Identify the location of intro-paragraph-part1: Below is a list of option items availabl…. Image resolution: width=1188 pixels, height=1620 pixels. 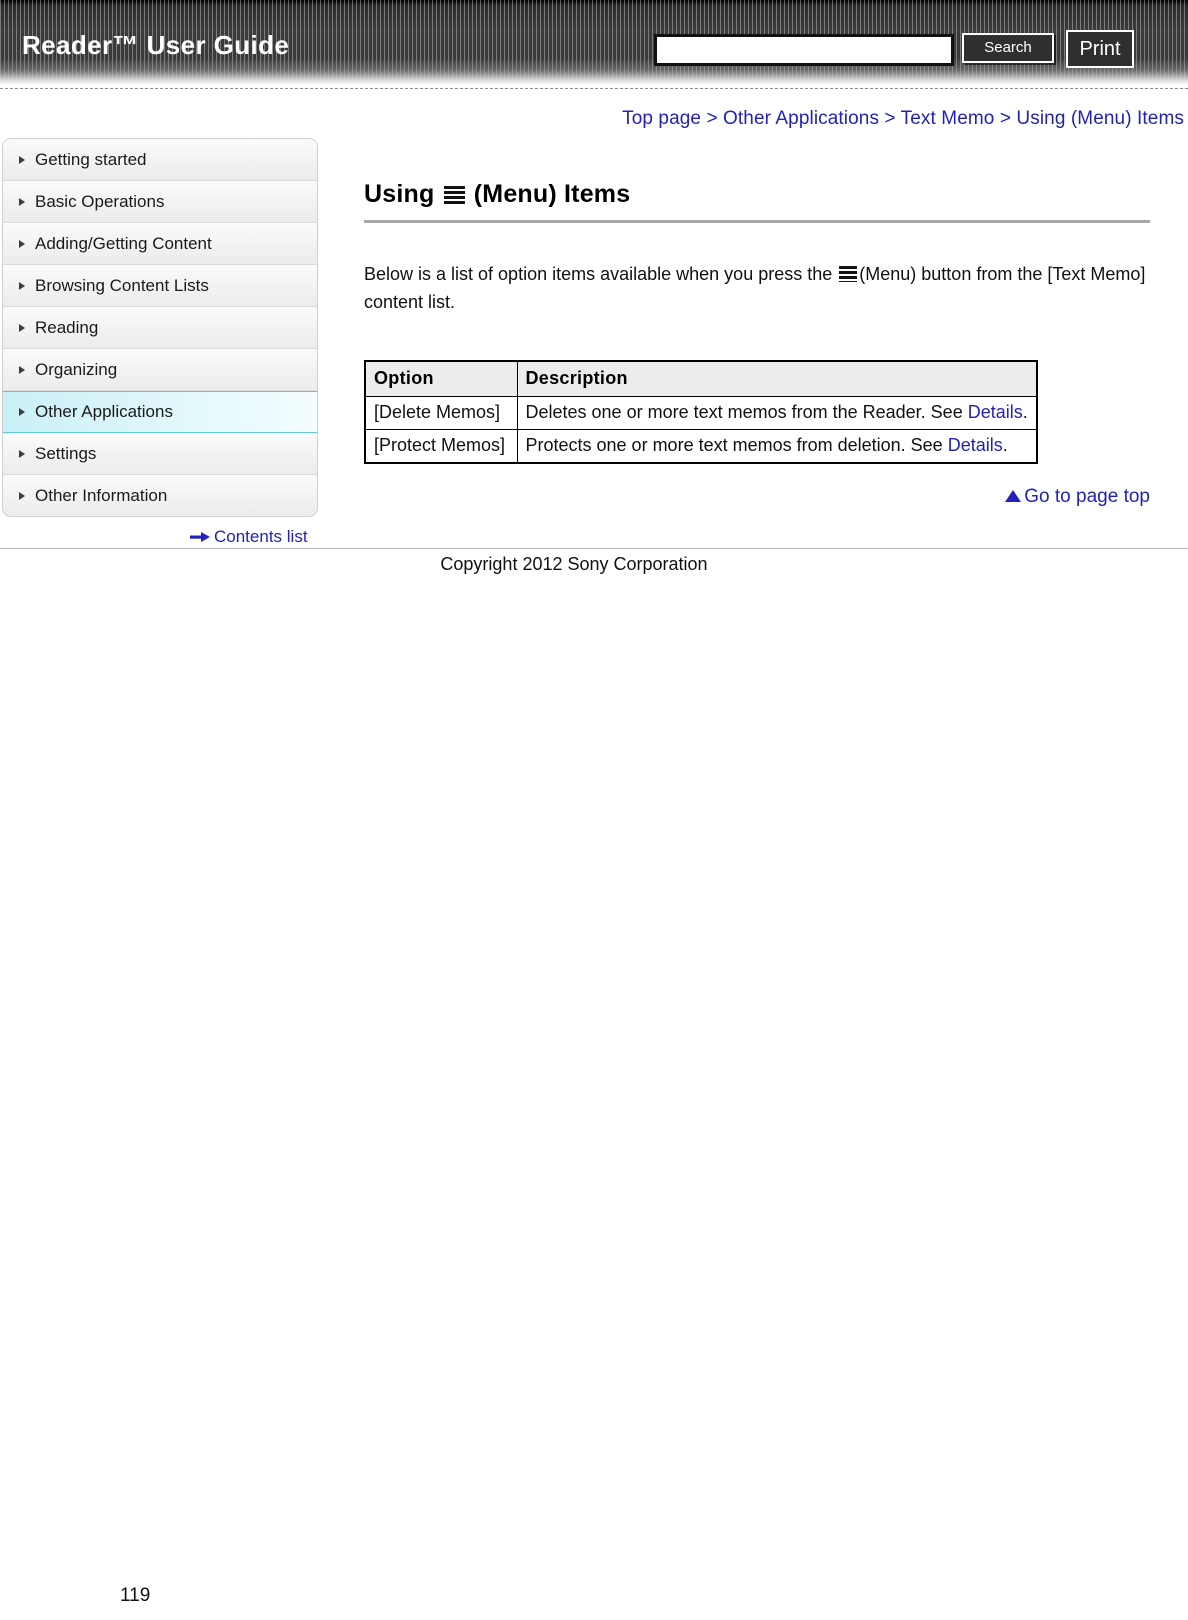
(598, 274).